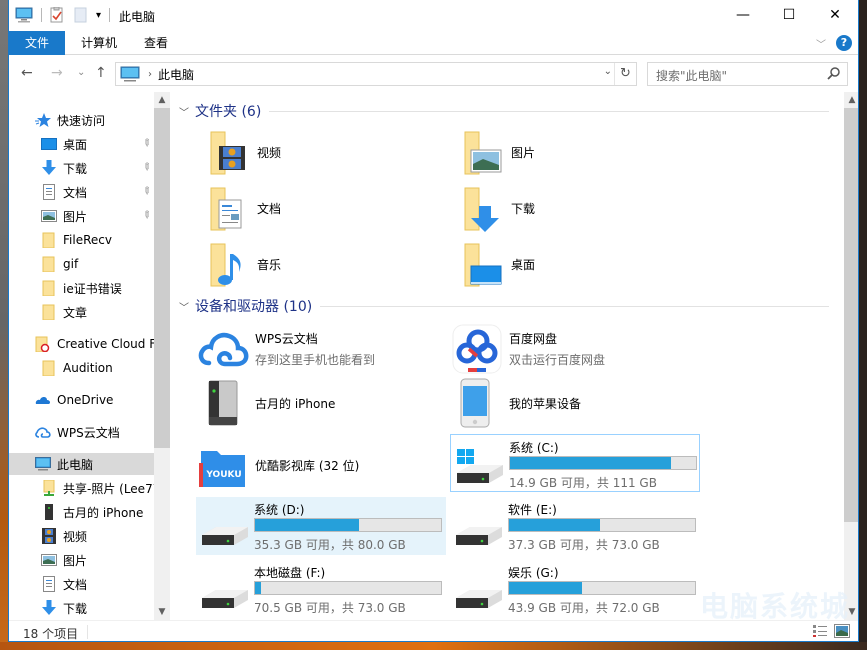  What do you see at coordinates (570, 349) in the screenshot?
I see `device-baidu-netdisk: 百度网盘 双击运行百度网盘` at bounding box center [570, 349].